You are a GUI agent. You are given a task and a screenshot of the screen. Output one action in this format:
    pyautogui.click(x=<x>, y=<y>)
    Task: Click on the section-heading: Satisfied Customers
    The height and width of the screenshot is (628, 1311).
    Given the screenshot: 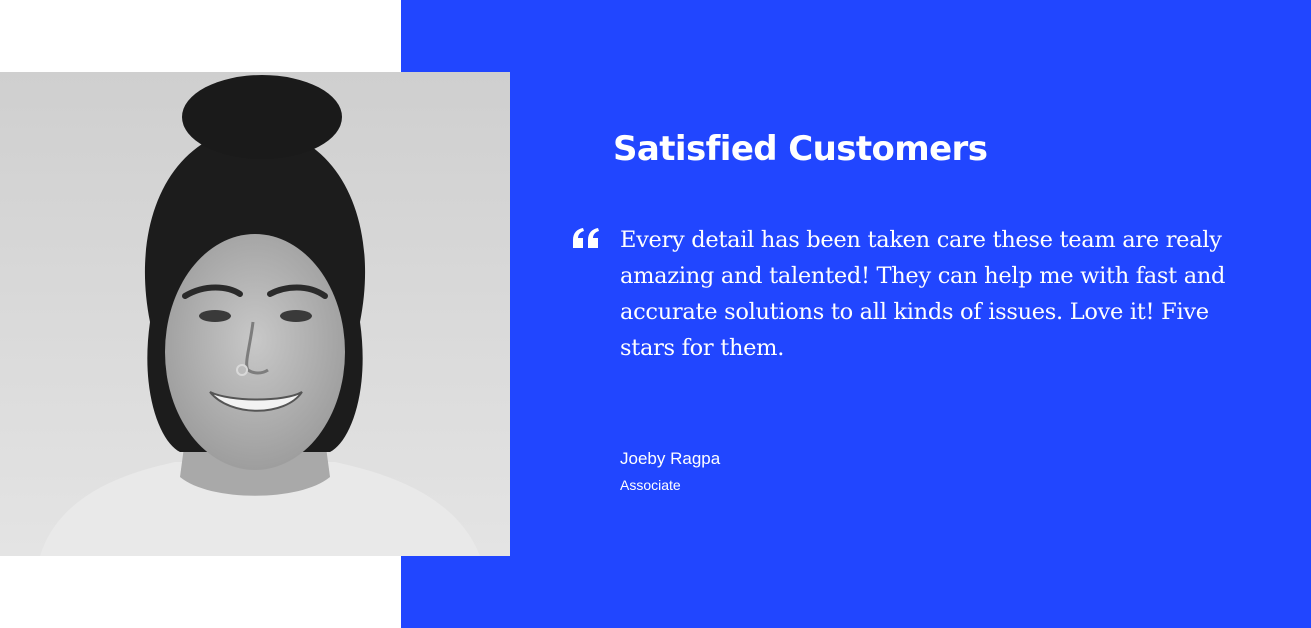 What is the action you would take?
    pyautogui.click(x=800, y=149)
    